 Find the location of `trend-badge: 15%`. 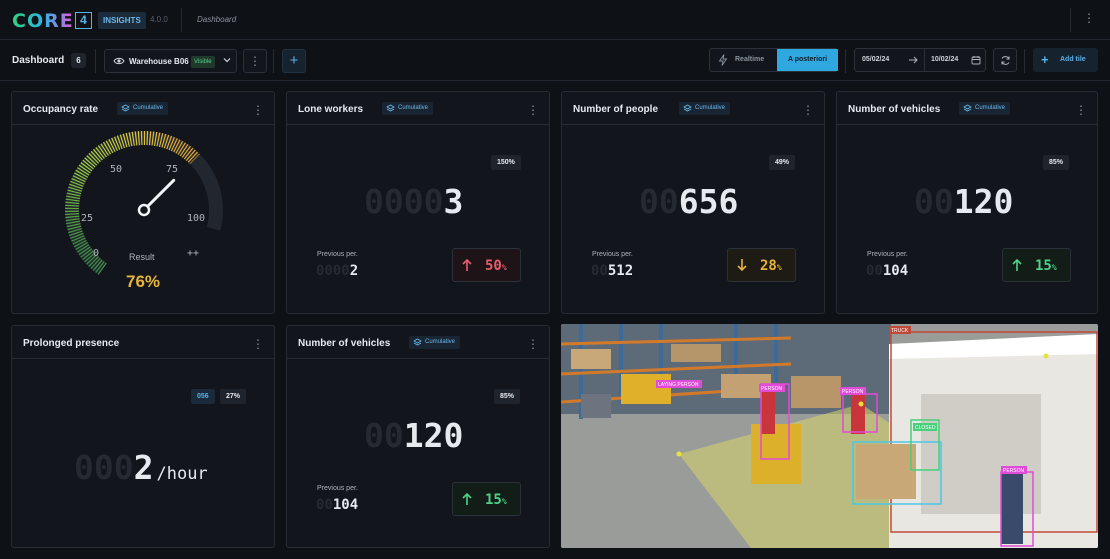

trend-badge: 15% is located at coordinates (1036, 265).